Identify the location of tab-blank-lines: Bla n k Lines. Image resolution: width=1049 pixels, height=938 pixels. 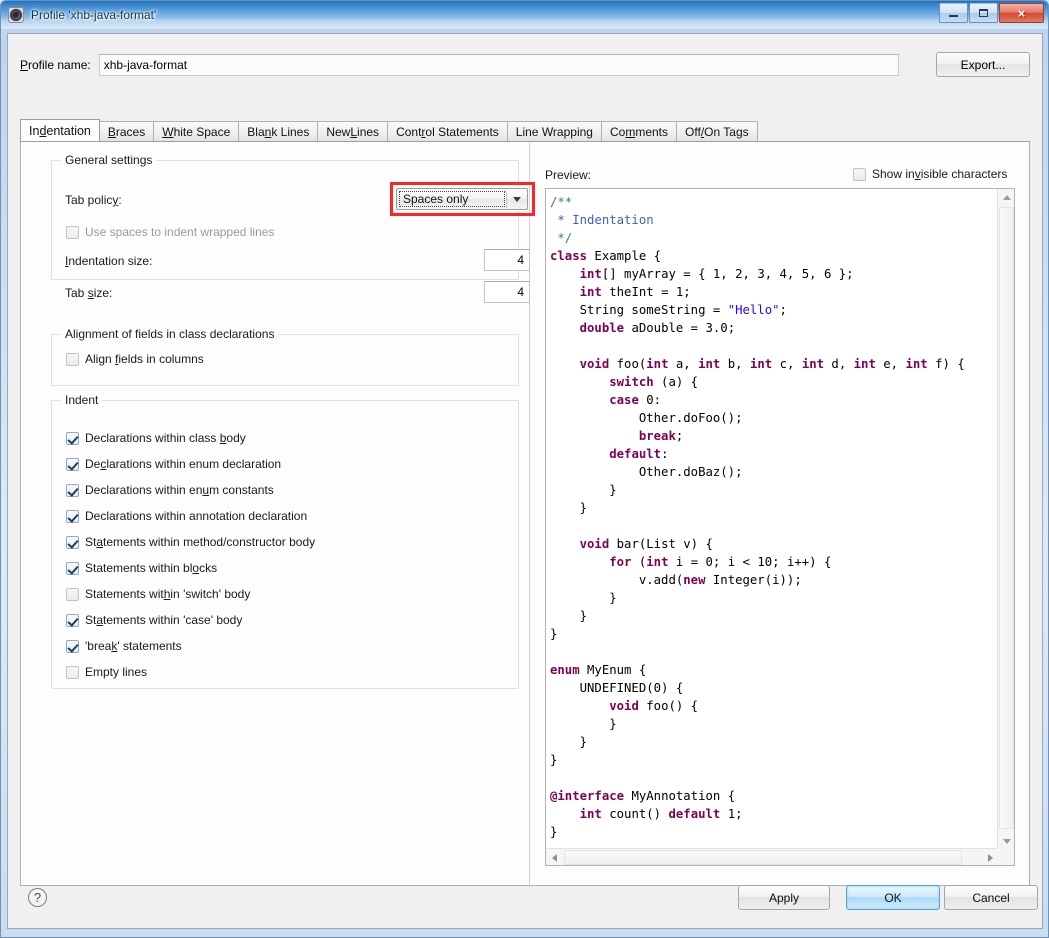
(278, 131).